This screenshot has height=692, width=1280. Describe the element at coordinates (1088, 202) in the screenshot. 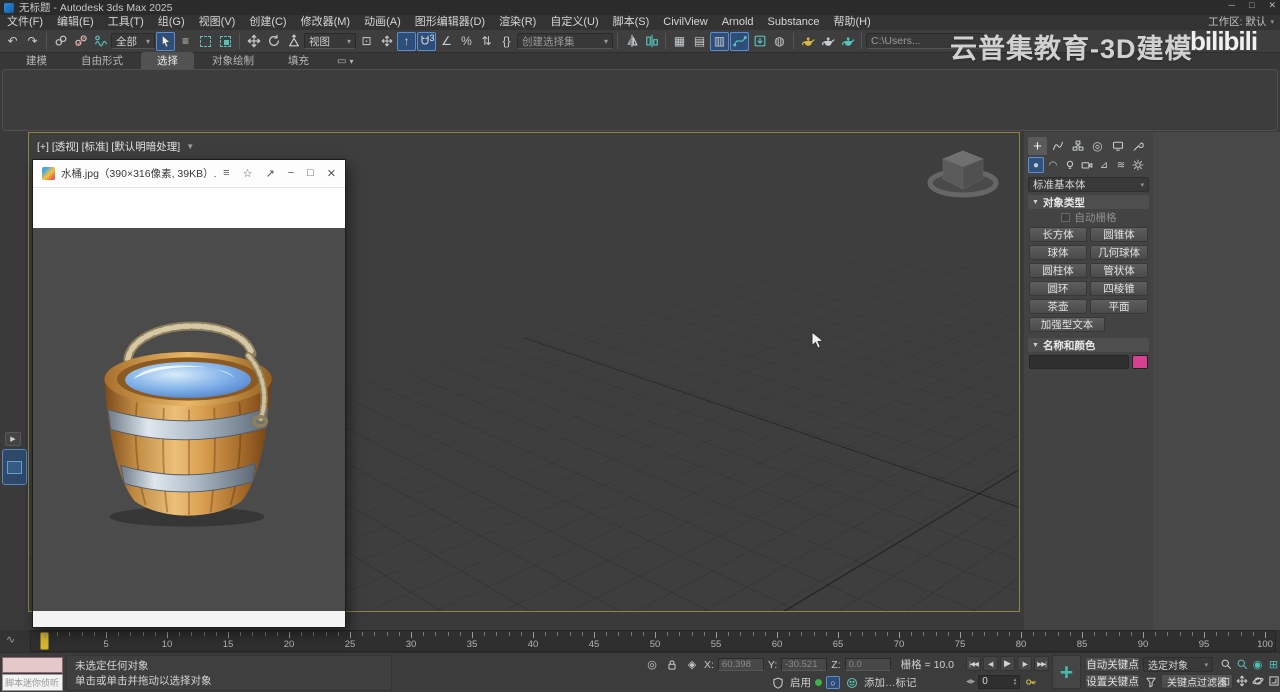

I see `object-type-rollout-header: ▼ 对象类型` at that location.